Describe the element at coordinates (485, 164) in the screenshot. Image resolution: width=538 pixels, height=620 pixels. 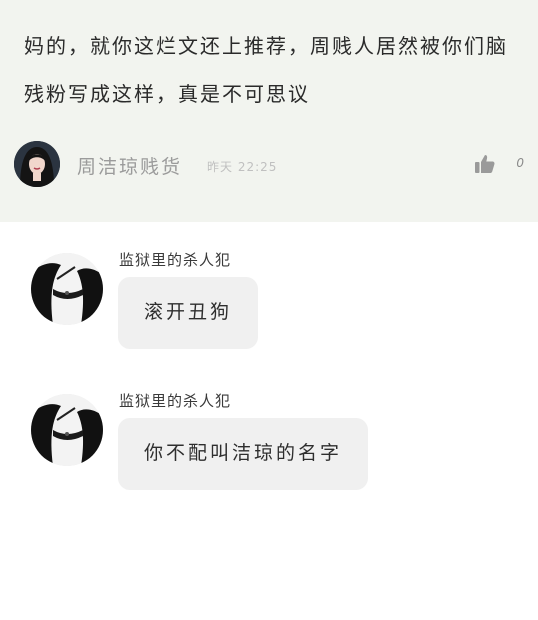
I see `thumbs-up-icon` at that location.